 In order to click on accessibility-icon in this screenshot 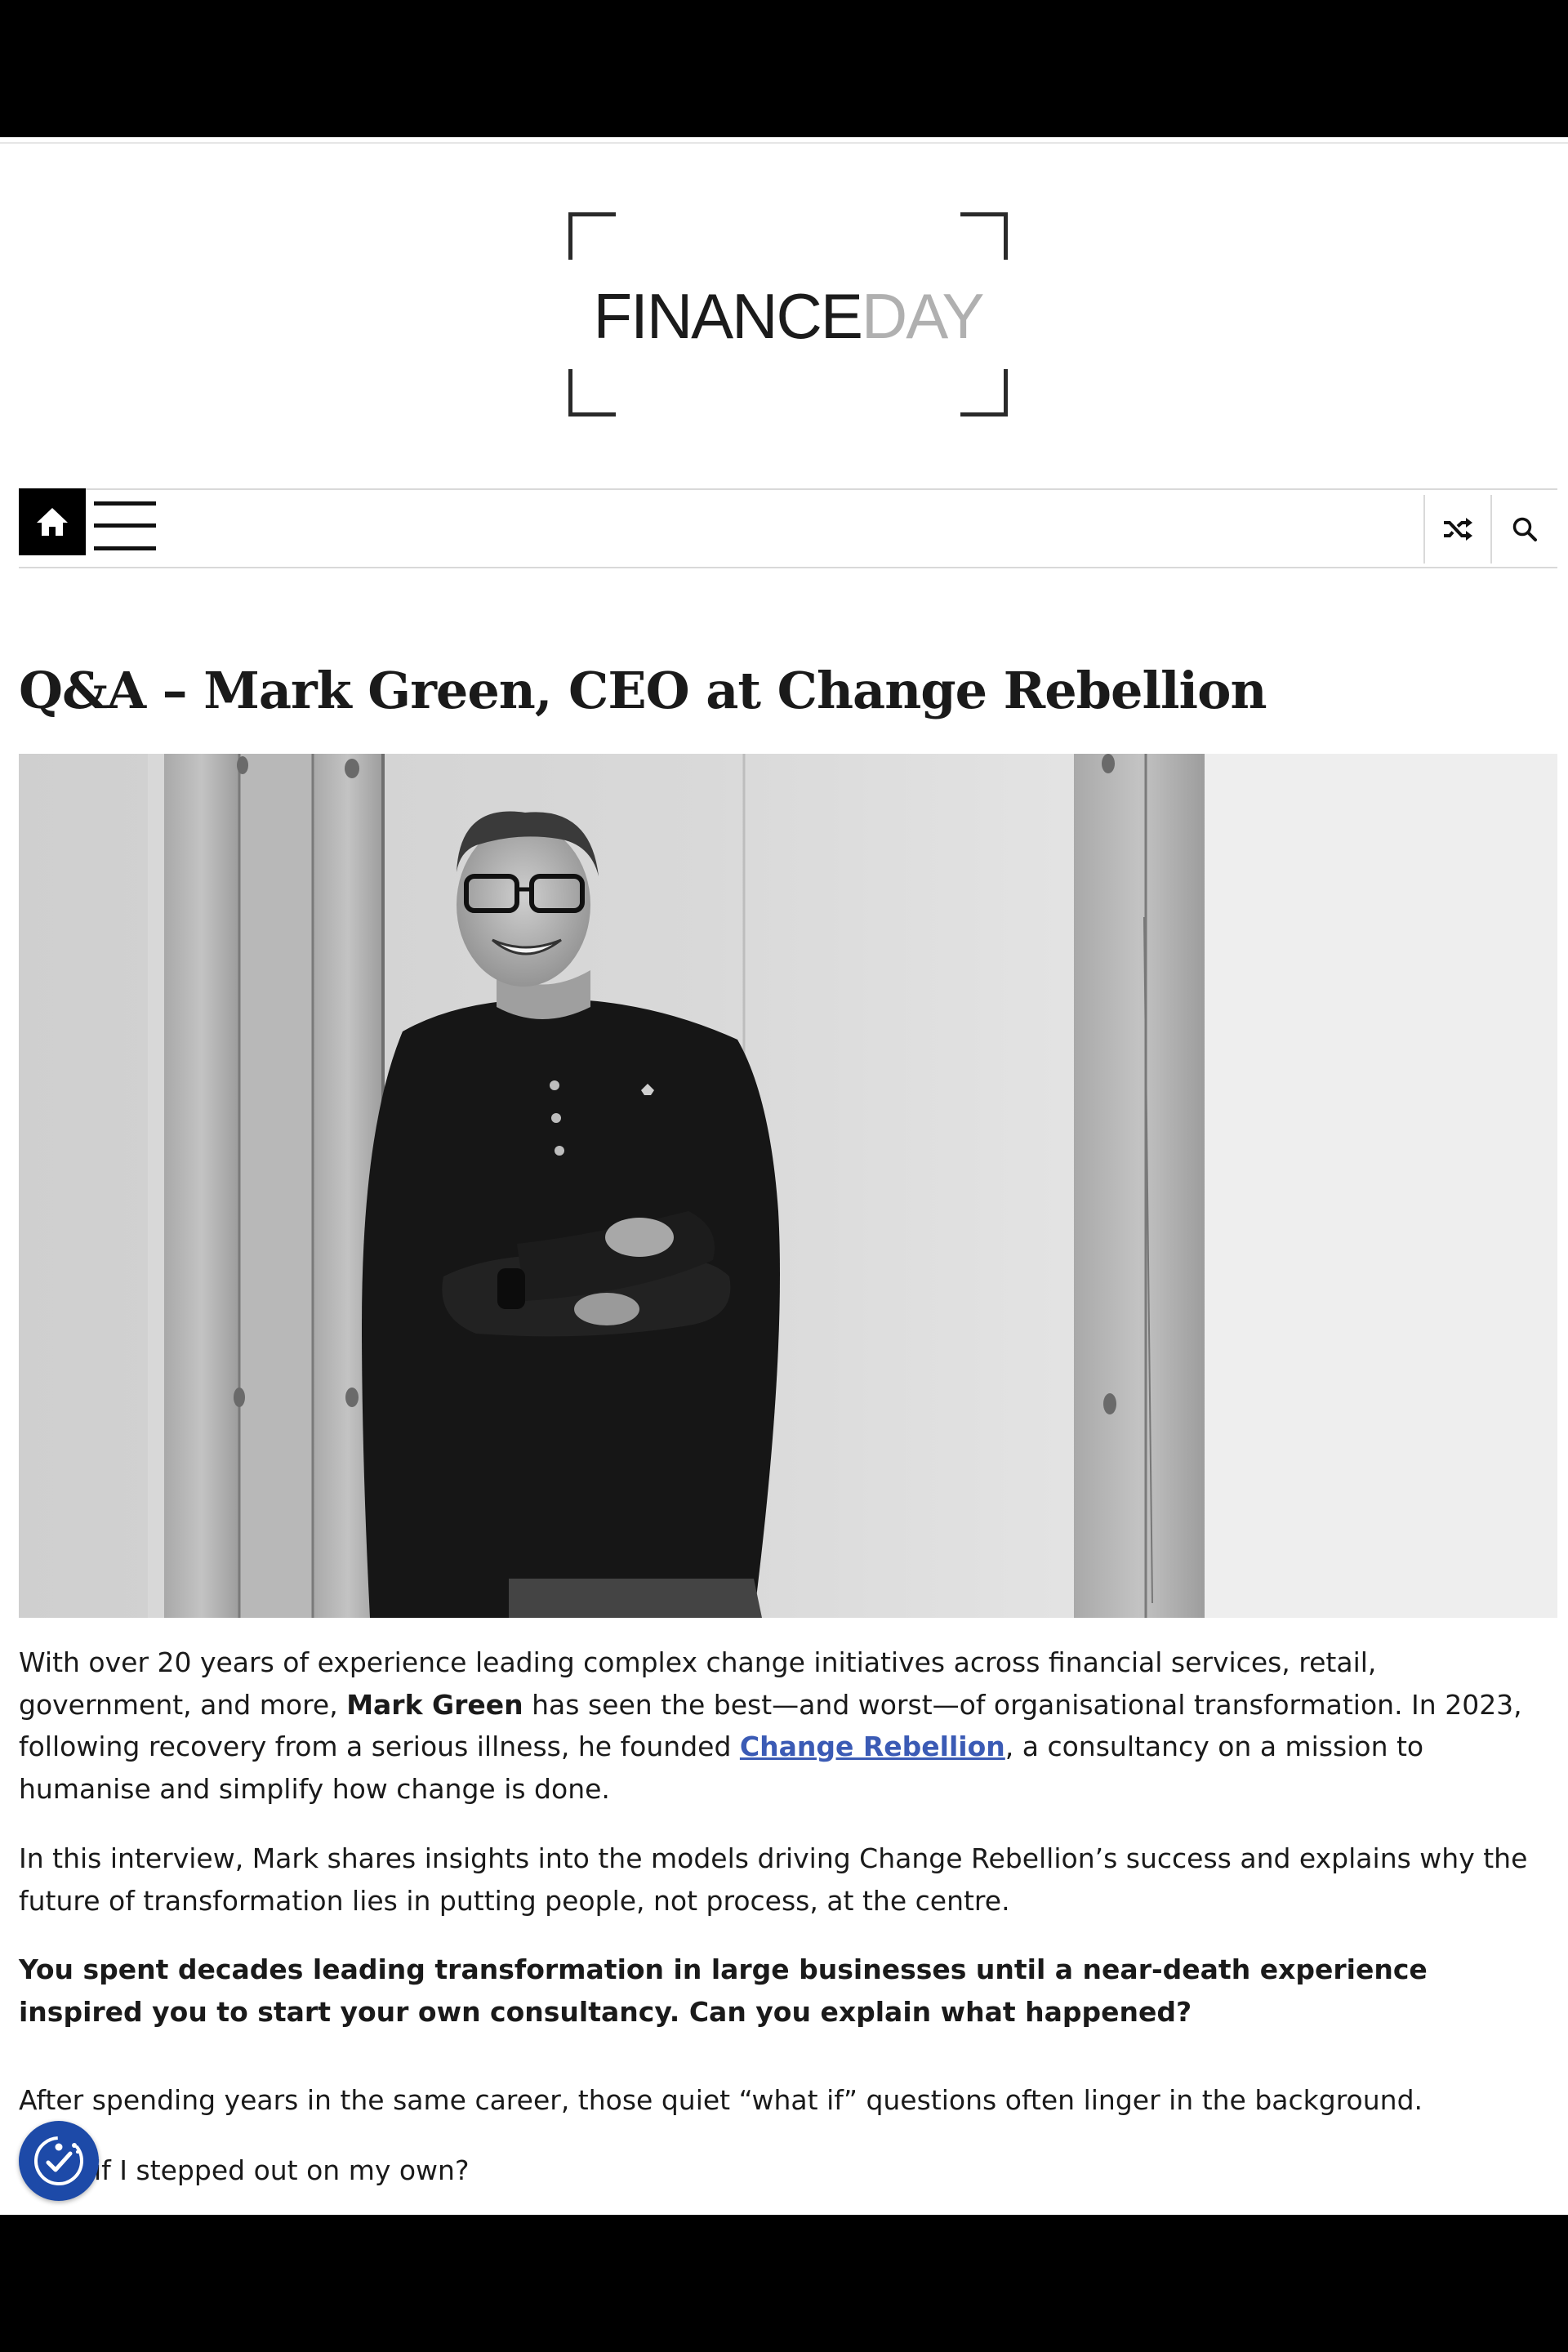, I will do `click(58, 2160)`.